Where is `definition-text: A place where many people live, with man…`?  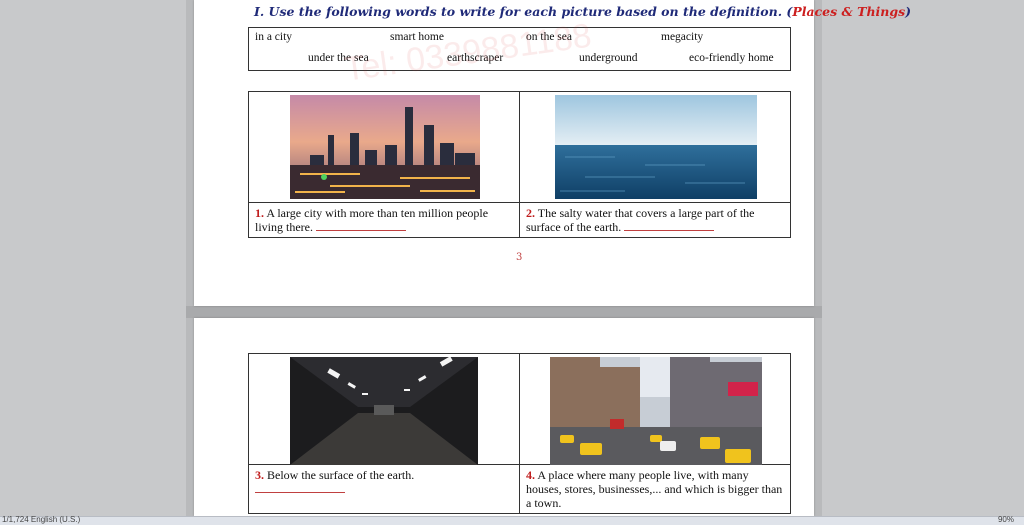
definition-text: A place where many people live, with man… is located at coordinates (654, 489).